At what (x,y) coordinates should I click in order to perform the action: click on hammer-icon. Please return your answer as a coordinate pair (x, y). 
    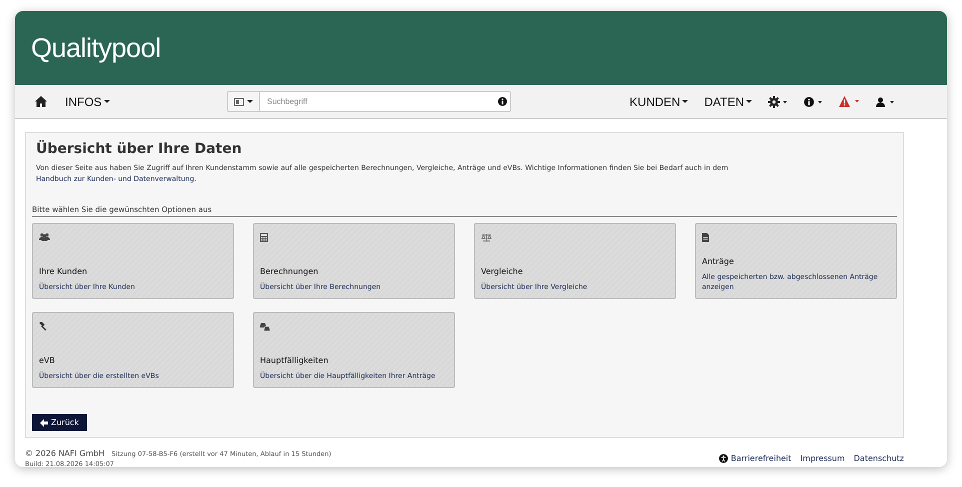
    Looking at the image, I should click on (43, 326).